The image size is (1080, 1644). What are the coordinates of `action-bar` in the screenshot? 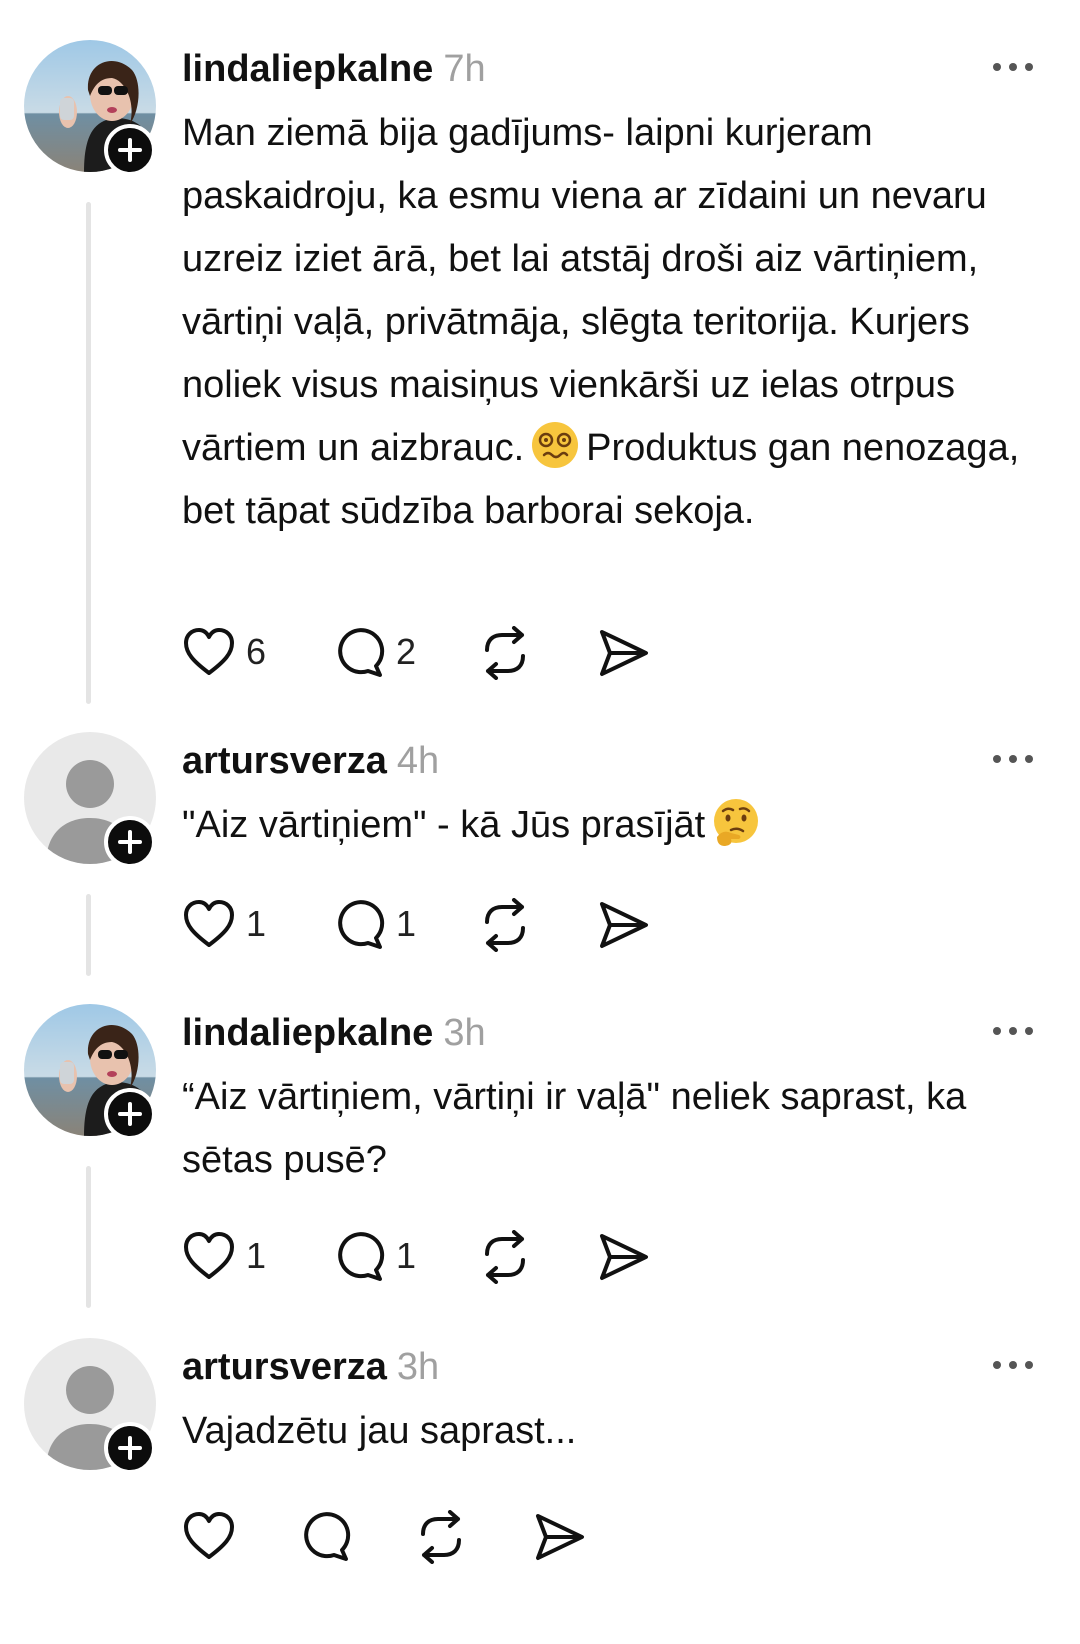 It's located at (532, 1537).